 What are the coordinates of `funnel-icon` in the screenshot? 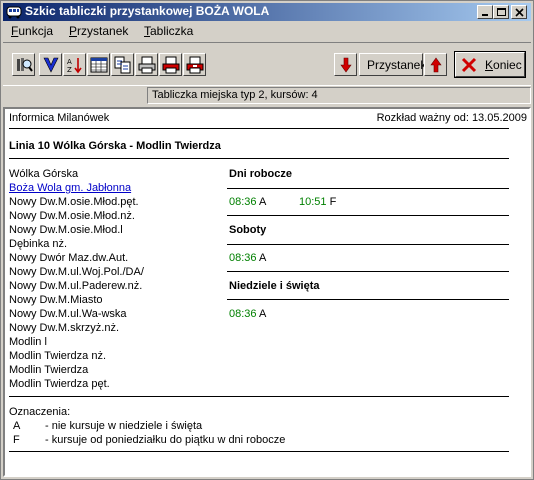 It's located at (51, 65).